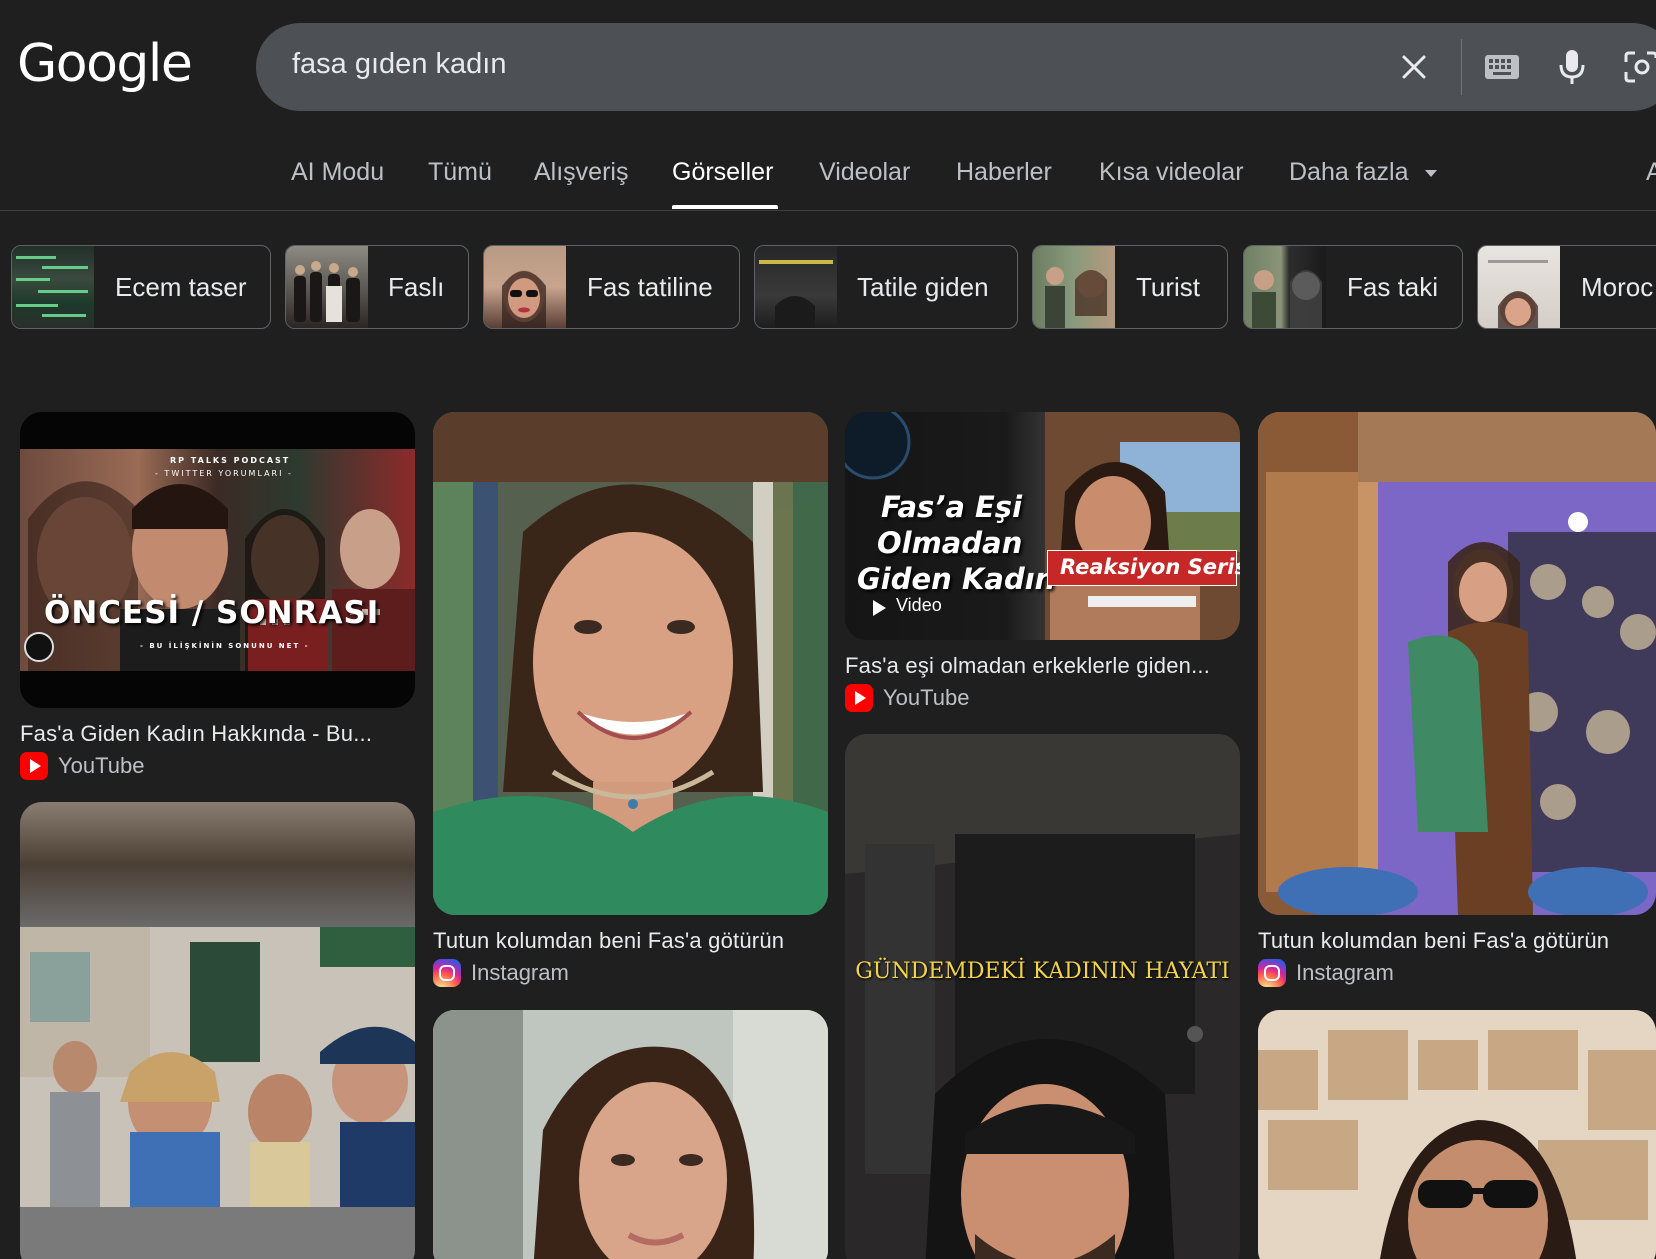 The height and width of the screenshot is (1259, 1656). Describe the element at coordinates (1566, 287) in the screenshot. I see `chip-moroc: Moroc` at that location.